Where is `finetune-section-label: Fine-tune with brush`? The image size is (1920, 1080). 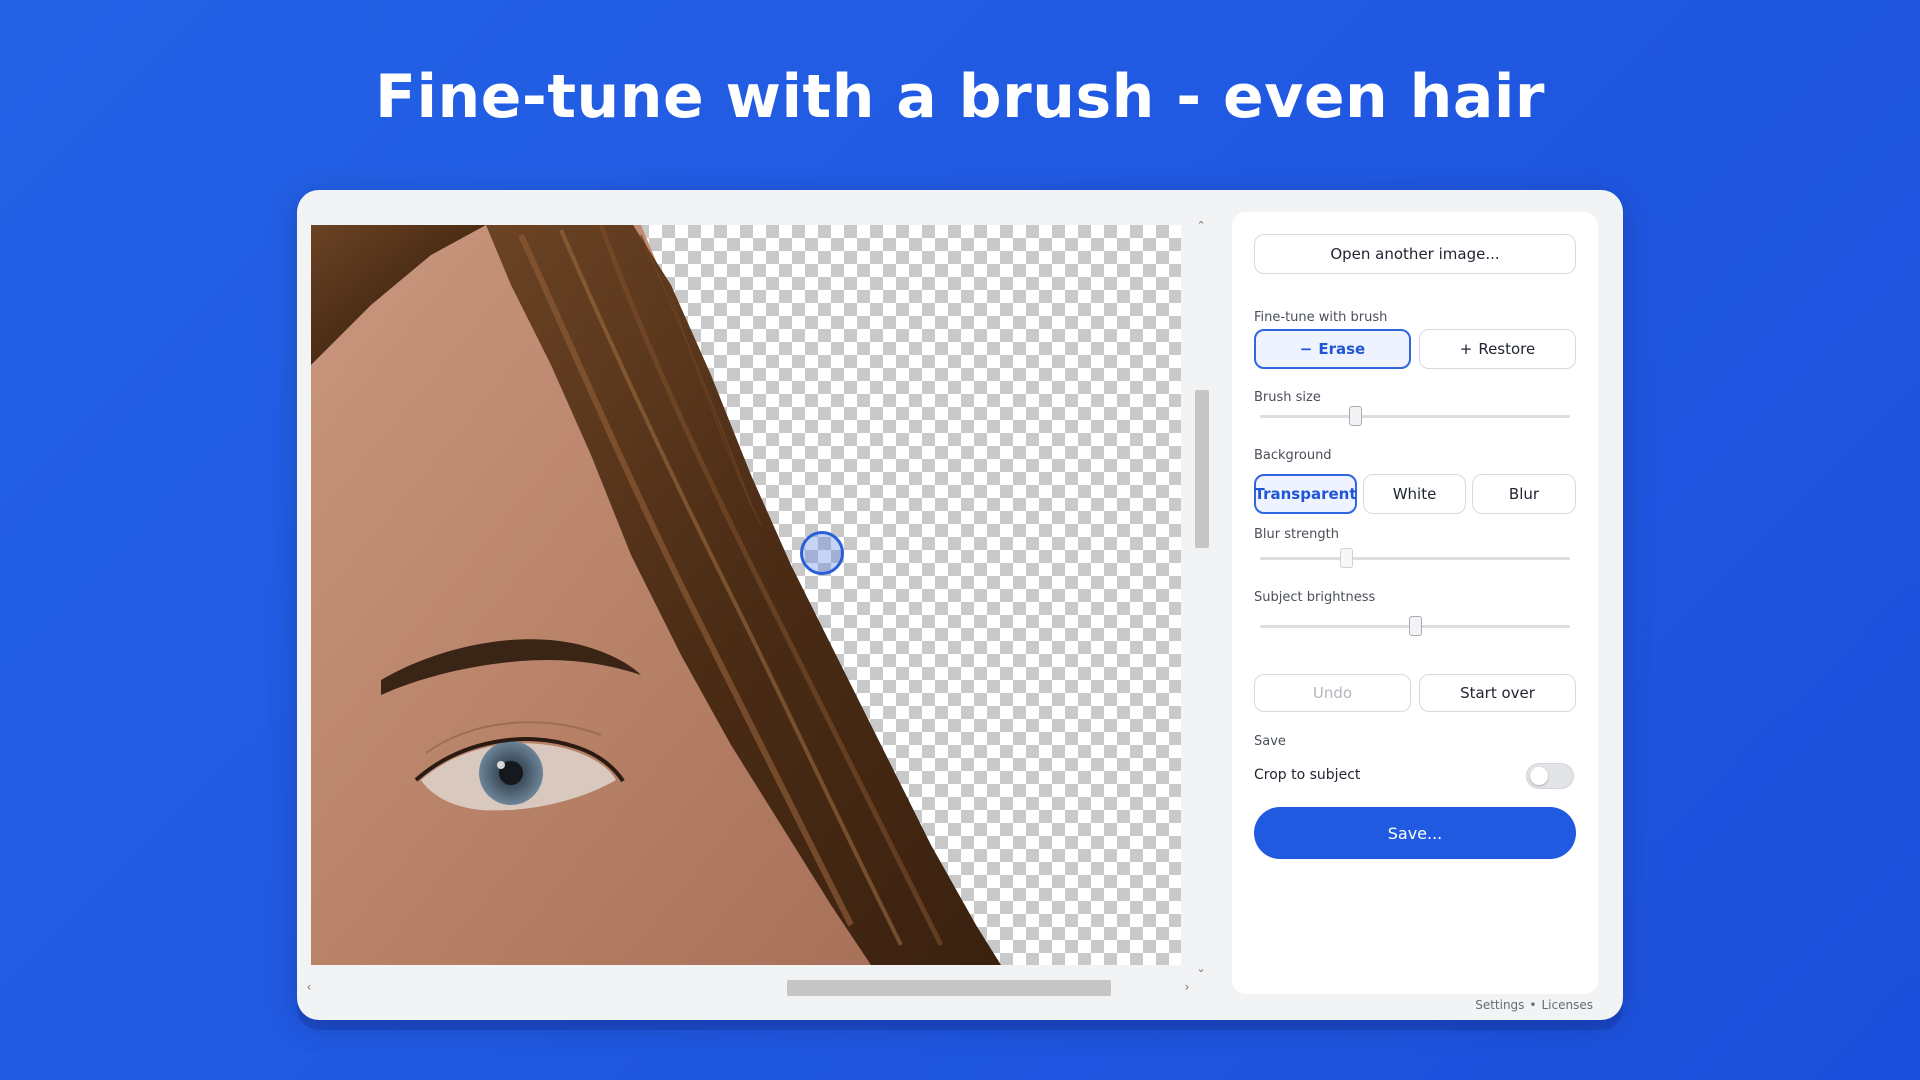
finetune-section-label: Fine-tune with brush is located at coordinates (1321, 317).